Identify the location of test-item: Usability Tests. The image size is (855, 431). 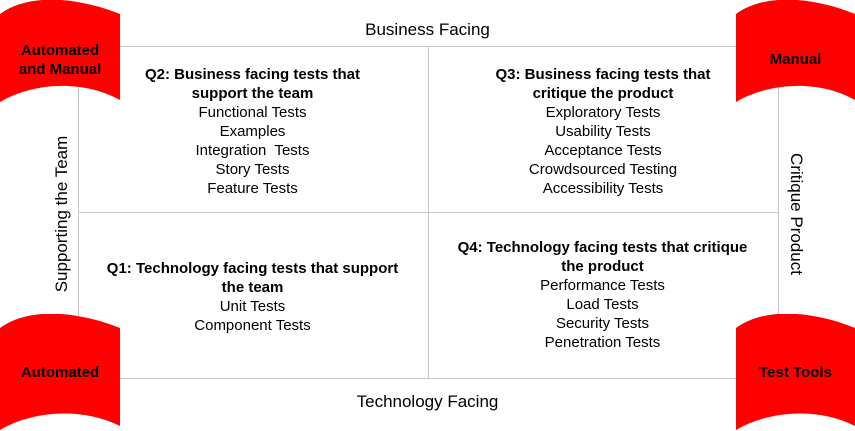
(603, 131).